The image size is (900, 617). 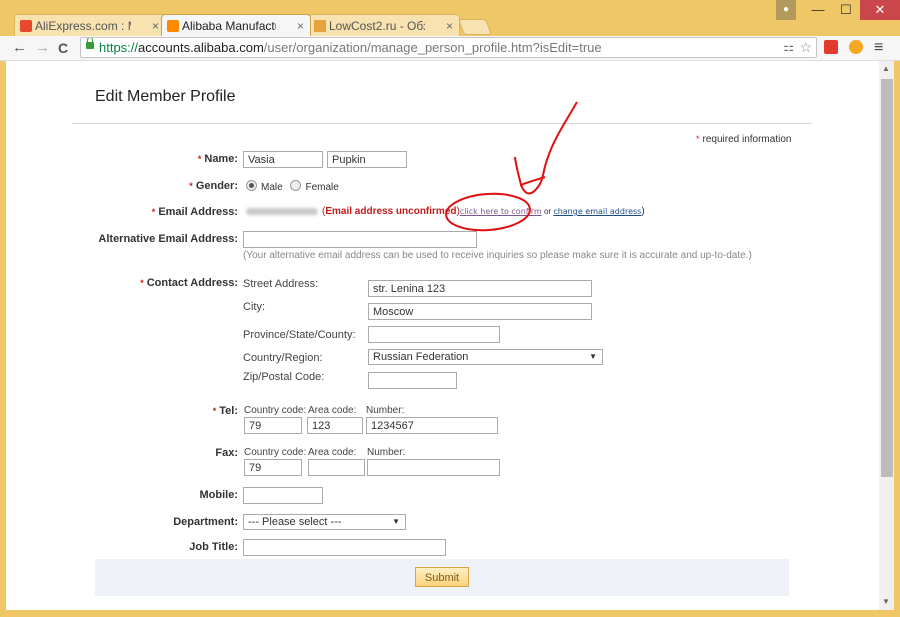 What do you see at coordinates (744, 139) in the screenshot?
I see `required-note: * required information` at bounding box center [744, 139].